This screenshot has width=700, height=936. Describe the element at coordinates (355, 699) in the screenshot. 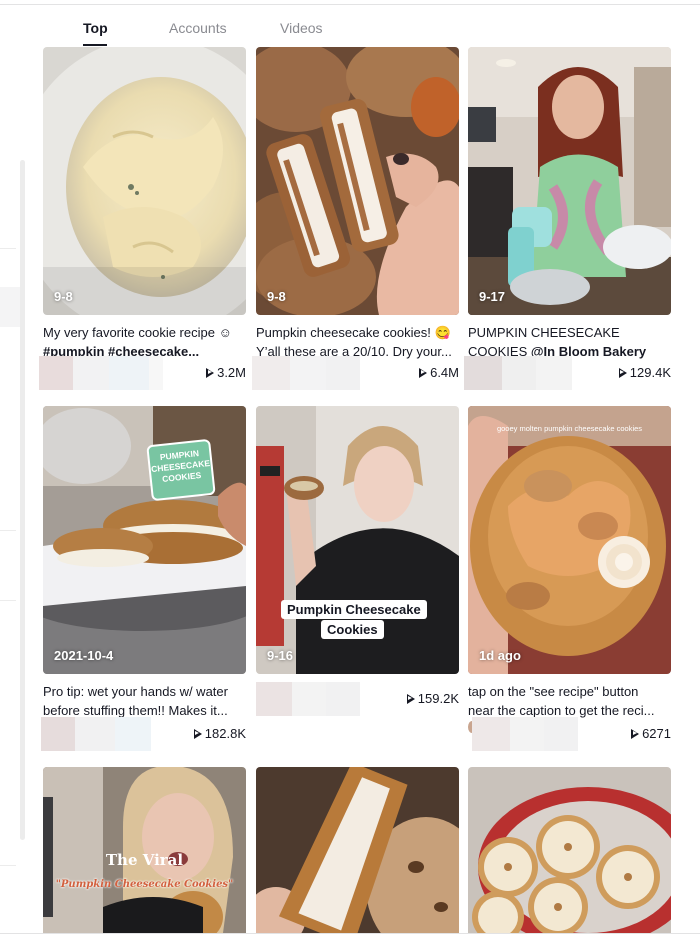

I see `video-meta: 159.2K` at that location.